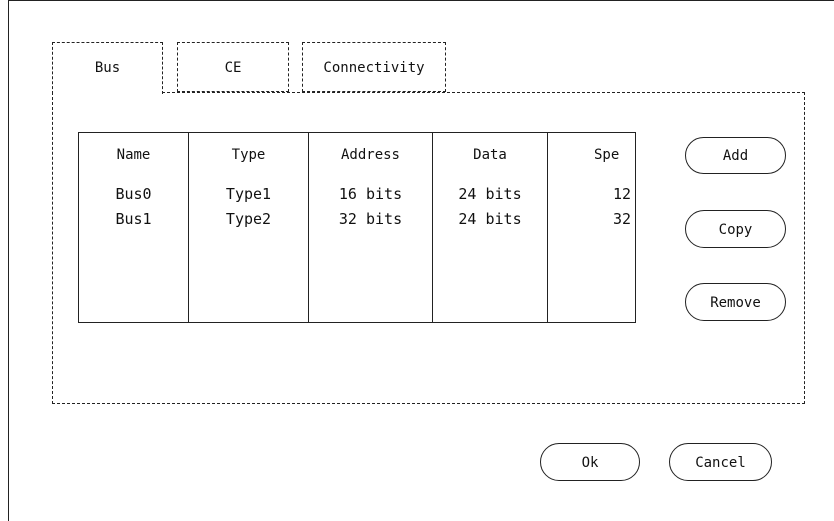  I want to click on tab-connectivity: Connectivity, so click(374, 67).